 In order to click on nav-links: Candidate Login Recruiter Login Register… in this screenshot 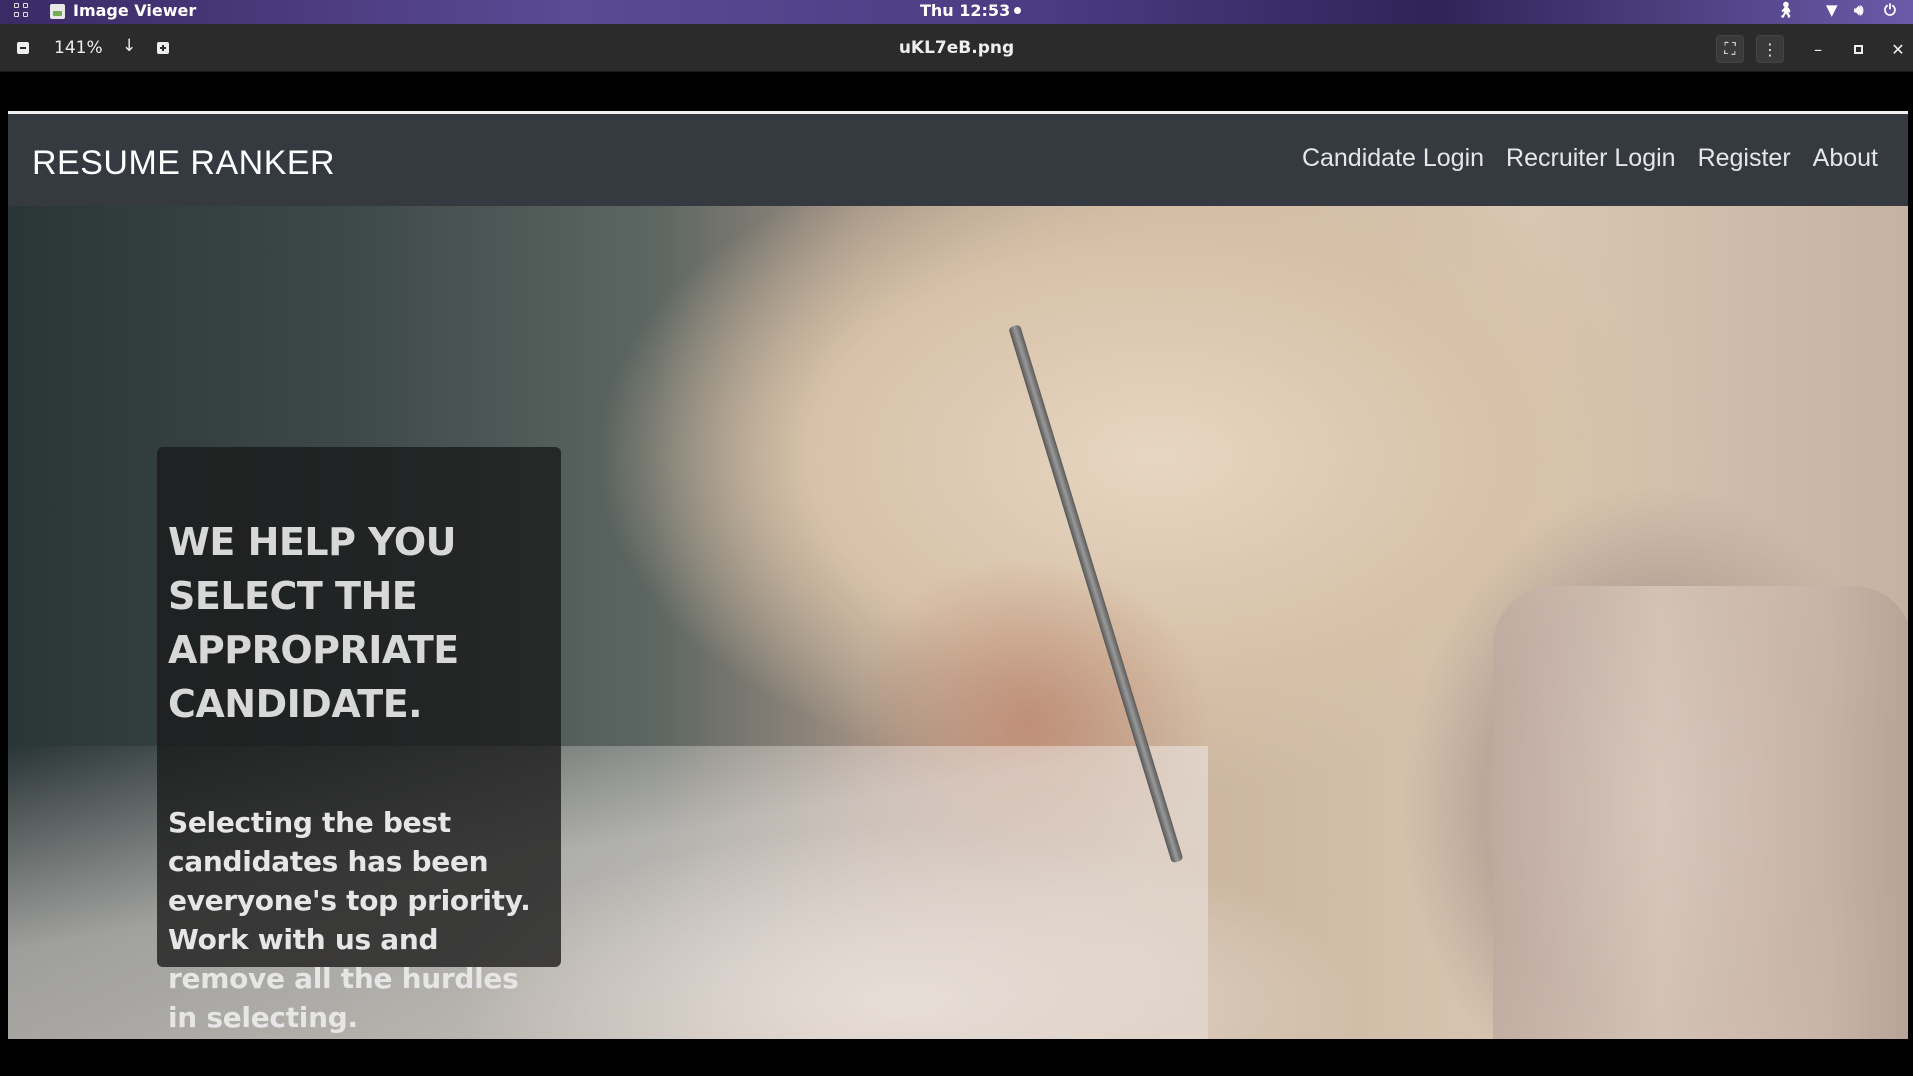, I will do `click(1590, 158)`.